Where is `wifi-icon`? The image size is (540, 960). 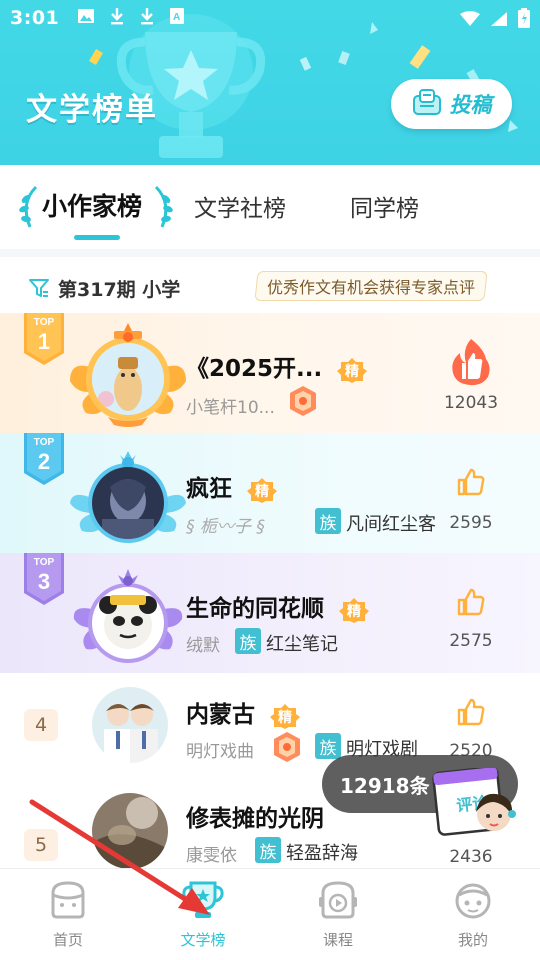
wifi-icon is located at coordinates (470, 21).